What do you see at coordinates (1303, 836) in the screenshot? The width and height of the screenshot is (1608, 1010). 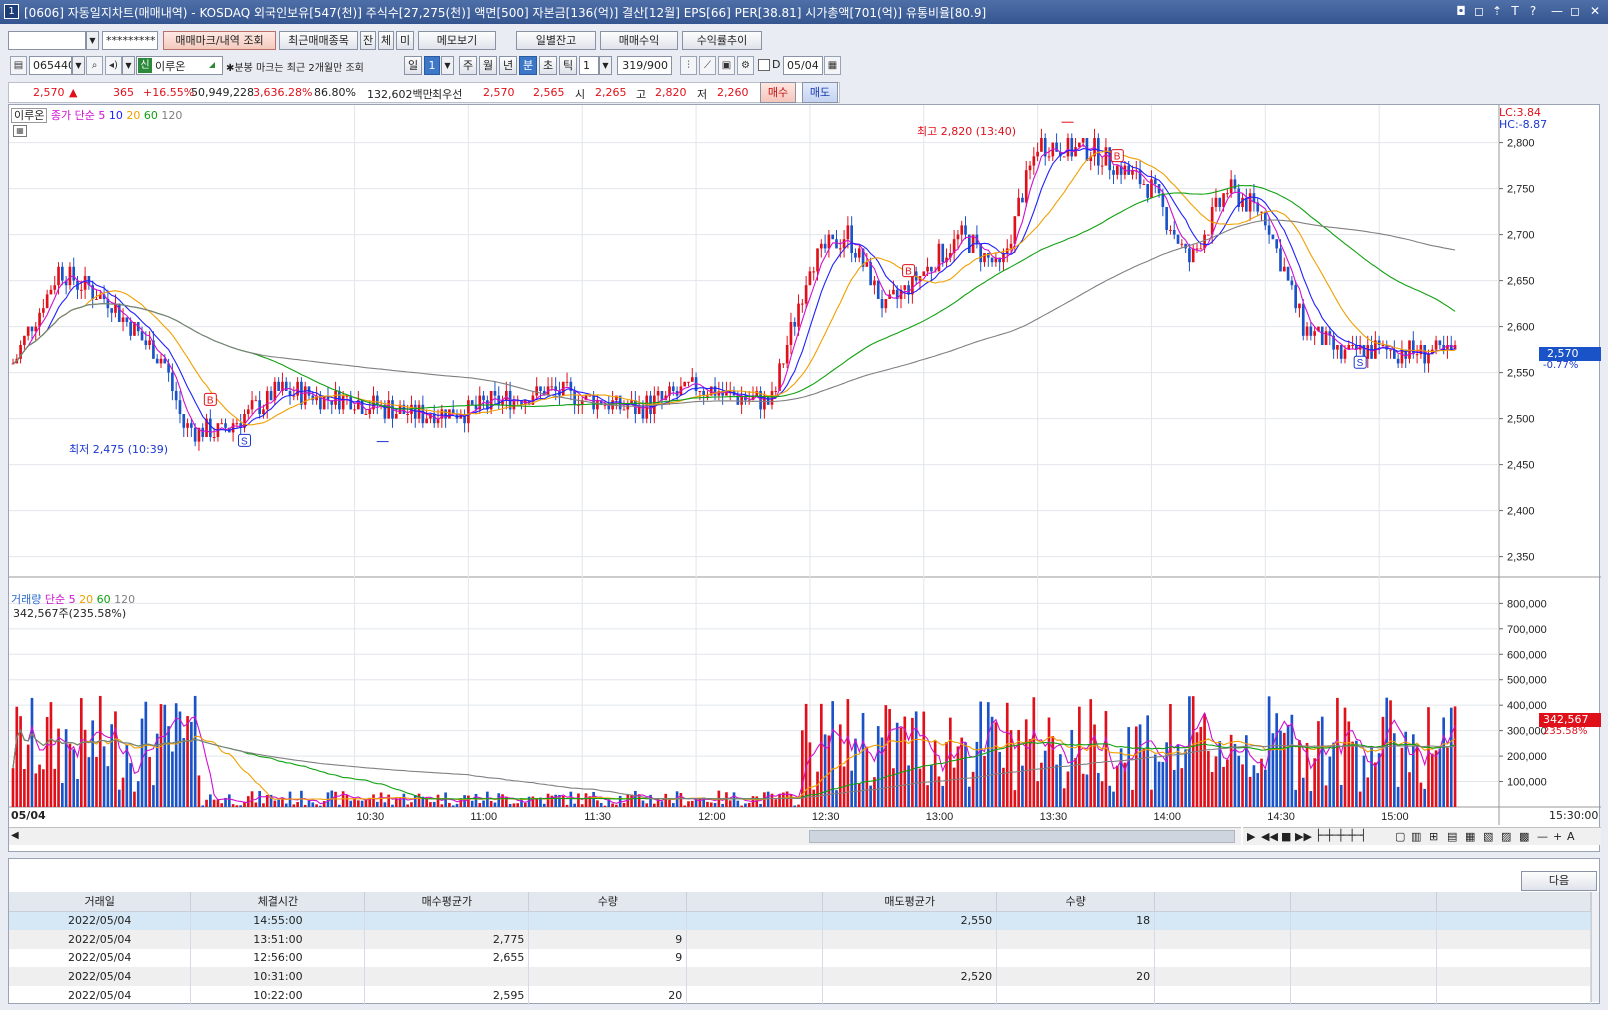 I see `nav-last-icon: ▶▶` at bounding box center [1303, 836].